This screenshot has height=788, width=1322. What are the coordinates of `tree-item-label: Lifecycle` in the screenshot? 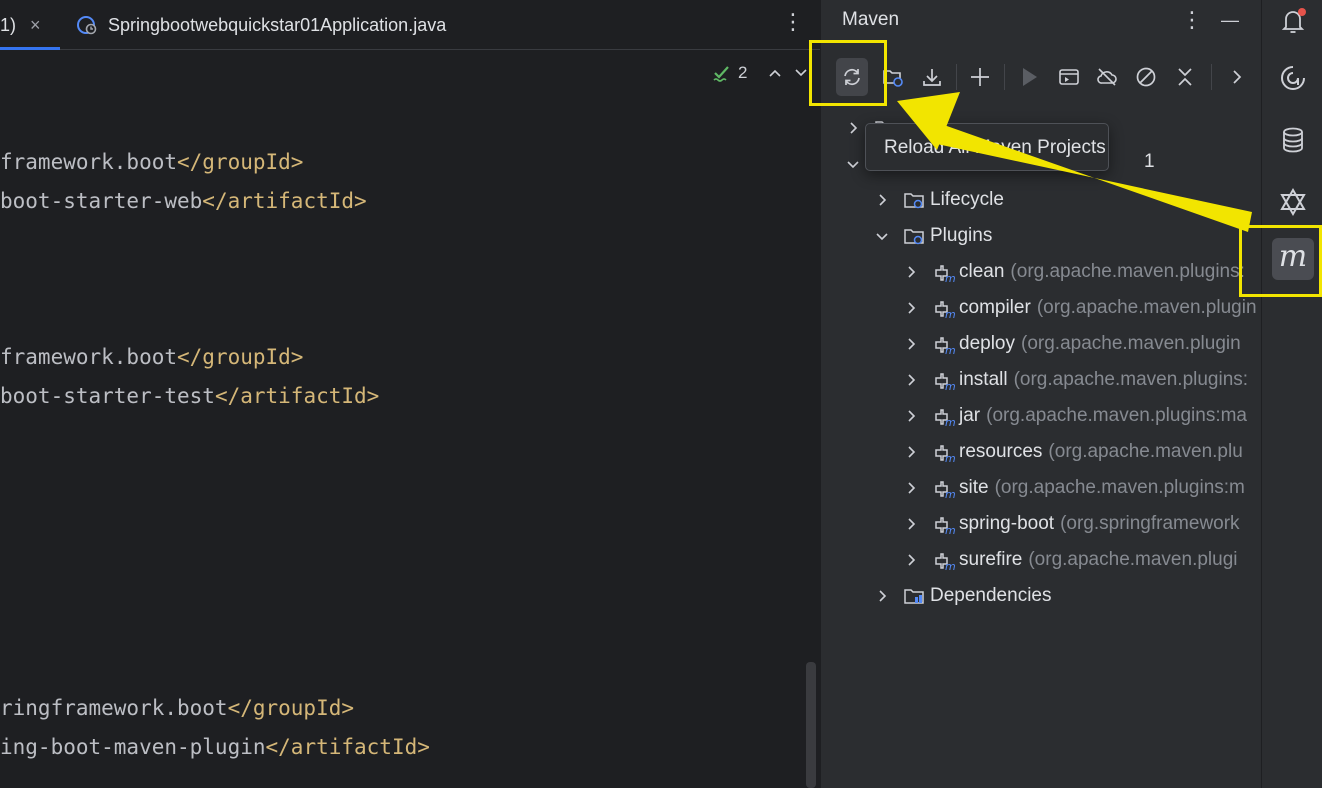 It's located at (967, 199).